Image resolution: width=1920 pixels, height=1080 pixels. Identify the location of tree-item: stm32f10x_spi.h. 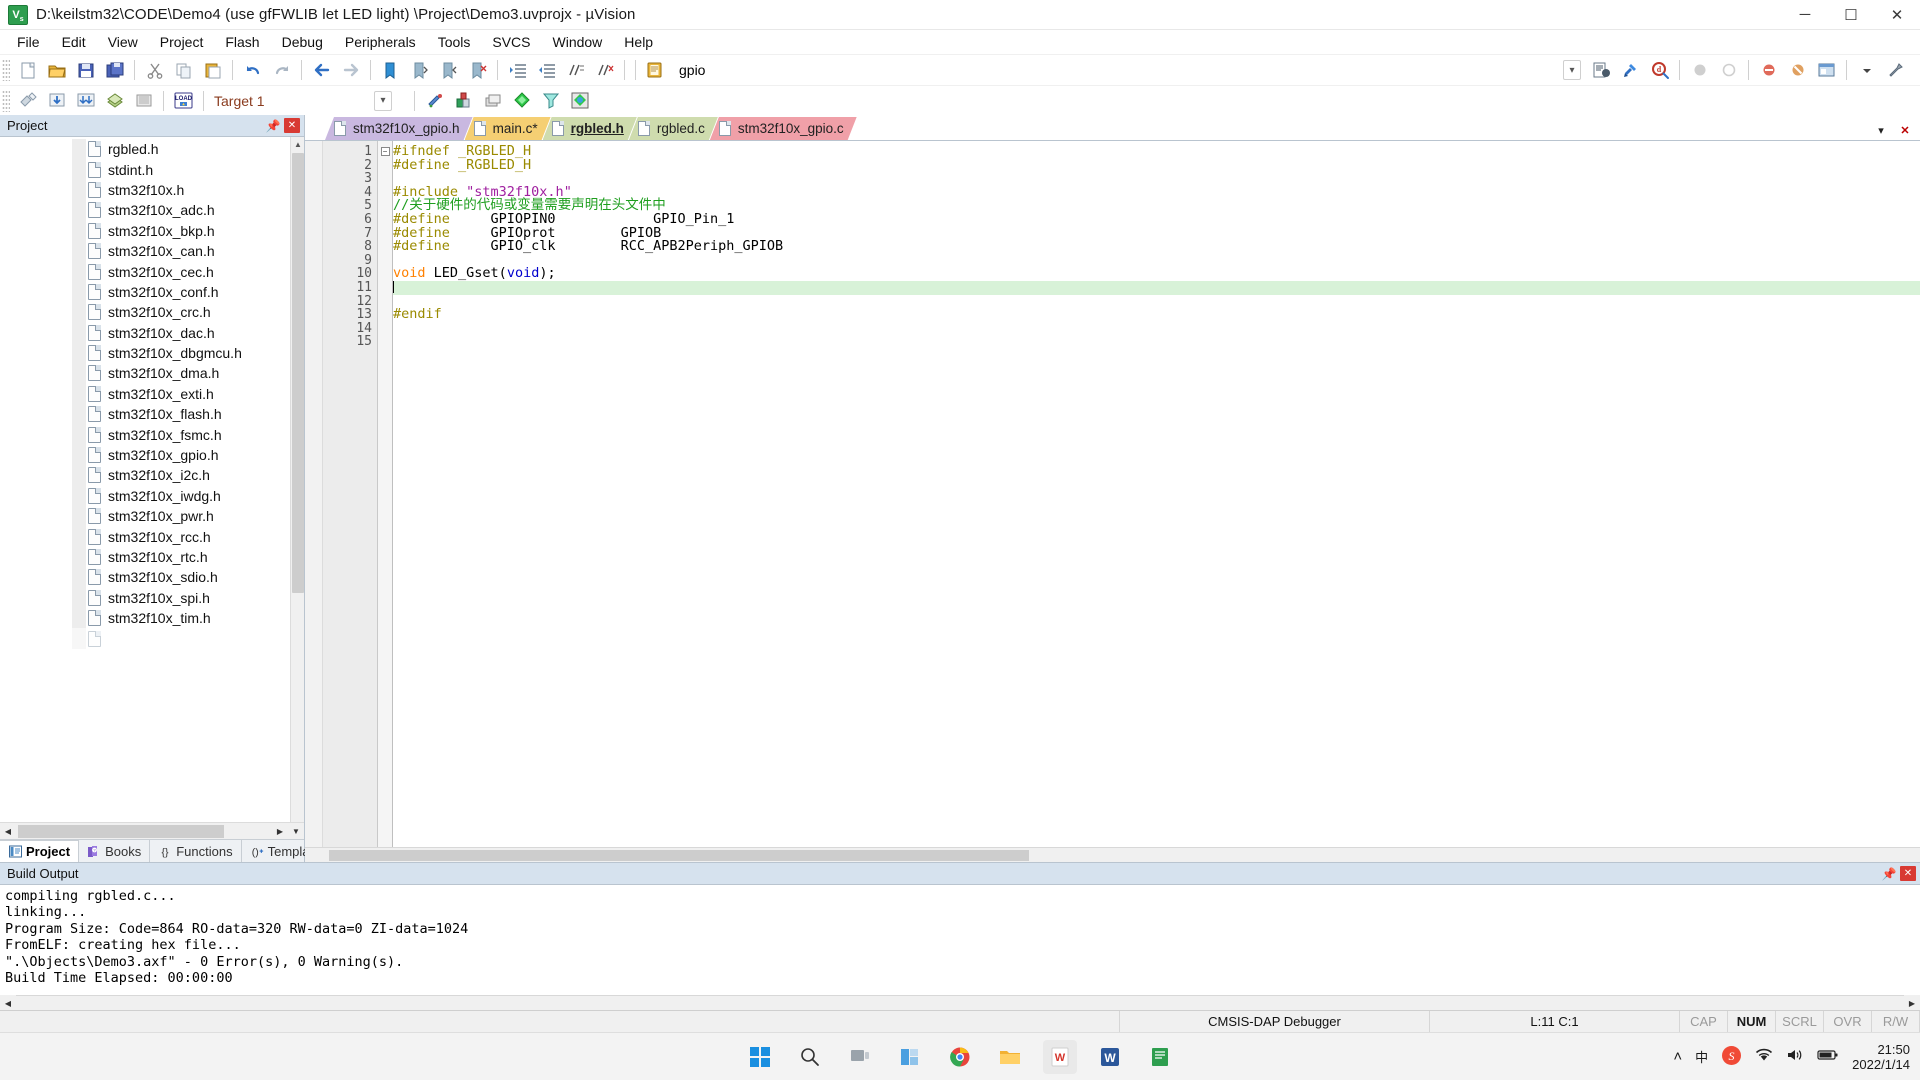
(152, 597).